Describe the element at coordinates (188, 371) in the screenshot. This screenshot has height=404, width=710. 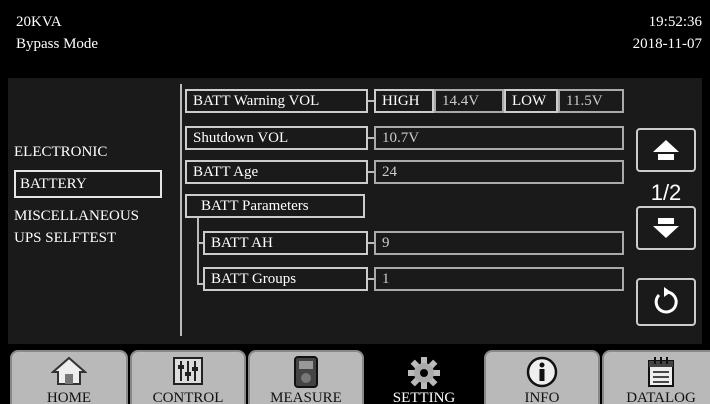
I see `sliders-icon` at that location.